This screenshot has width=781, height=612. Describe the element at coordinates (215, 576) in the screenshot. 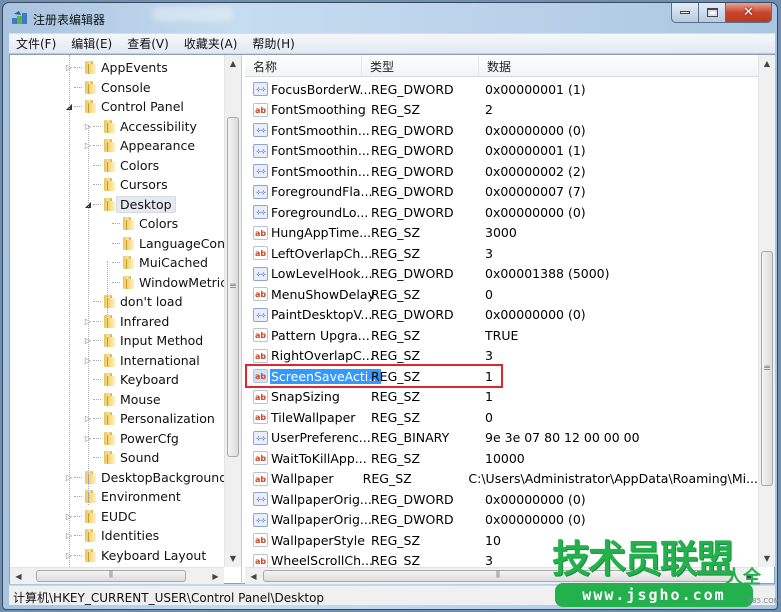

I see `scroll-right-arrow: ▶` at that location.